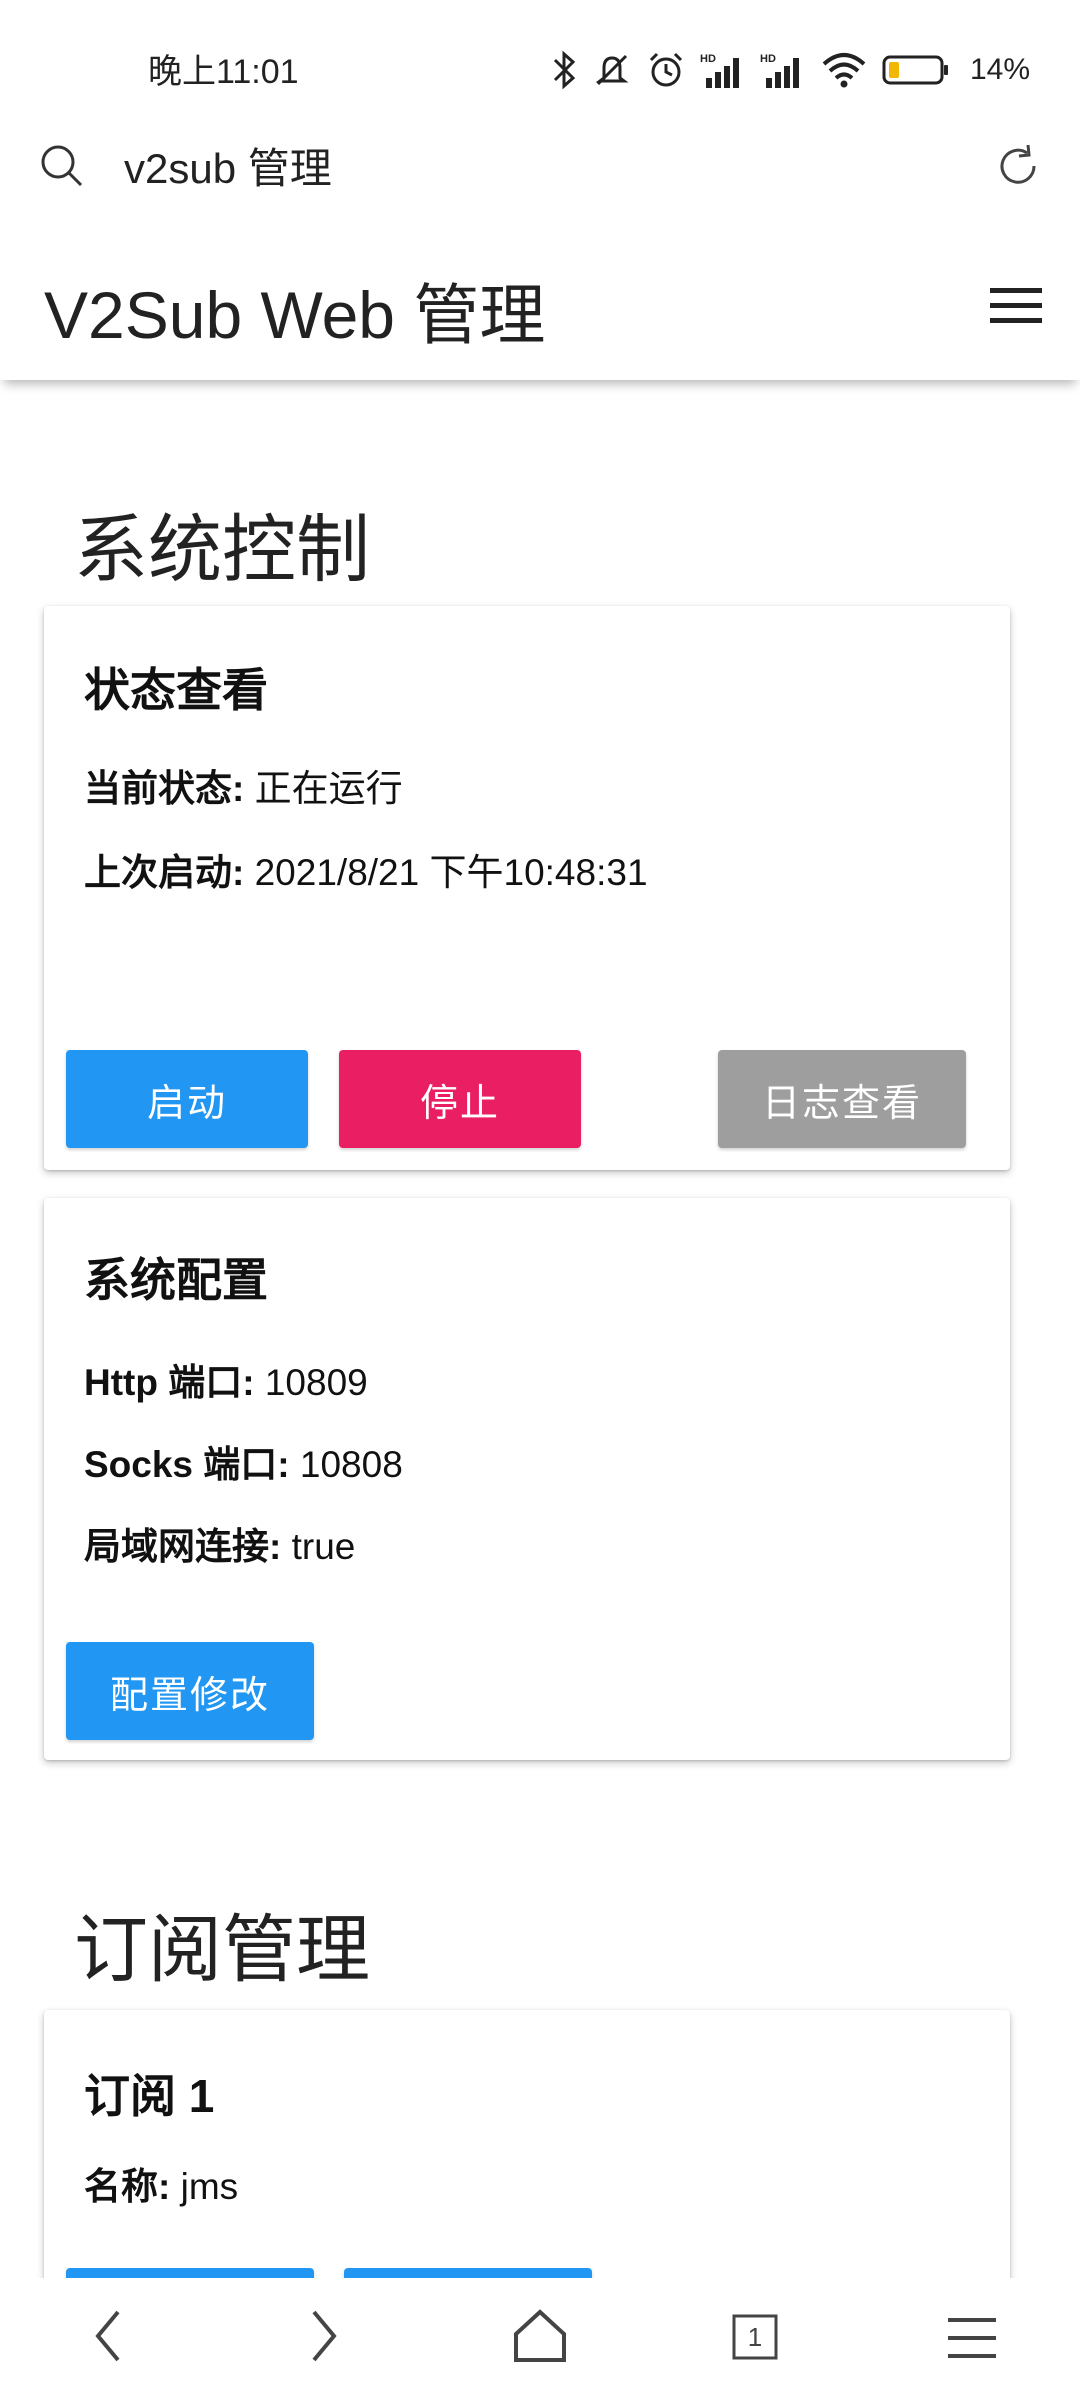 The height and width of the screenshot is (2400, 1080). I want to click on stop-button: 停止, so click(460, 1099).